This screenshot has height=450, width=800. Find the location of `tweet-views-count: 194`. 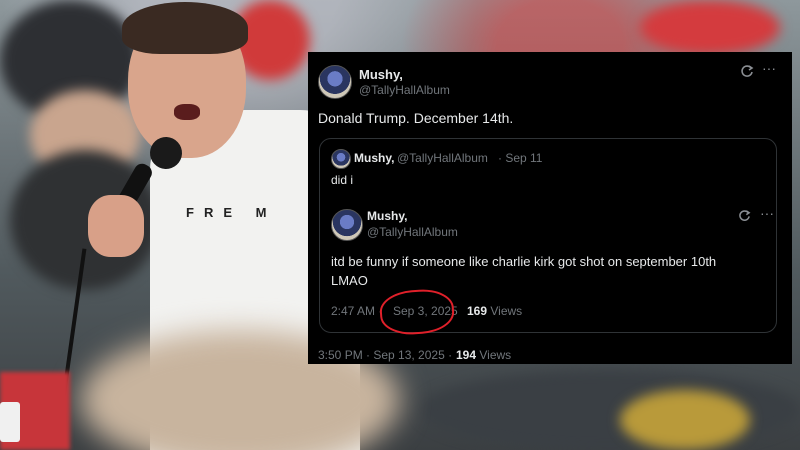

tweet-views-count: 194 is located at coordinates (466, 355).